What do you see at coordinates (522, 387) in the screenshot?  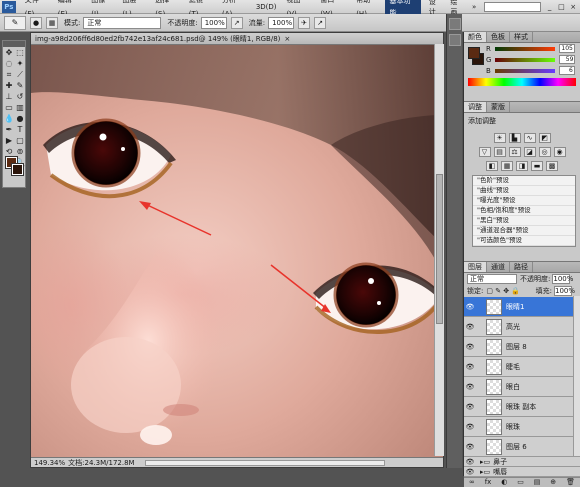 I see `layer-row: 👁 眼白` at bounding box center [522, 387].